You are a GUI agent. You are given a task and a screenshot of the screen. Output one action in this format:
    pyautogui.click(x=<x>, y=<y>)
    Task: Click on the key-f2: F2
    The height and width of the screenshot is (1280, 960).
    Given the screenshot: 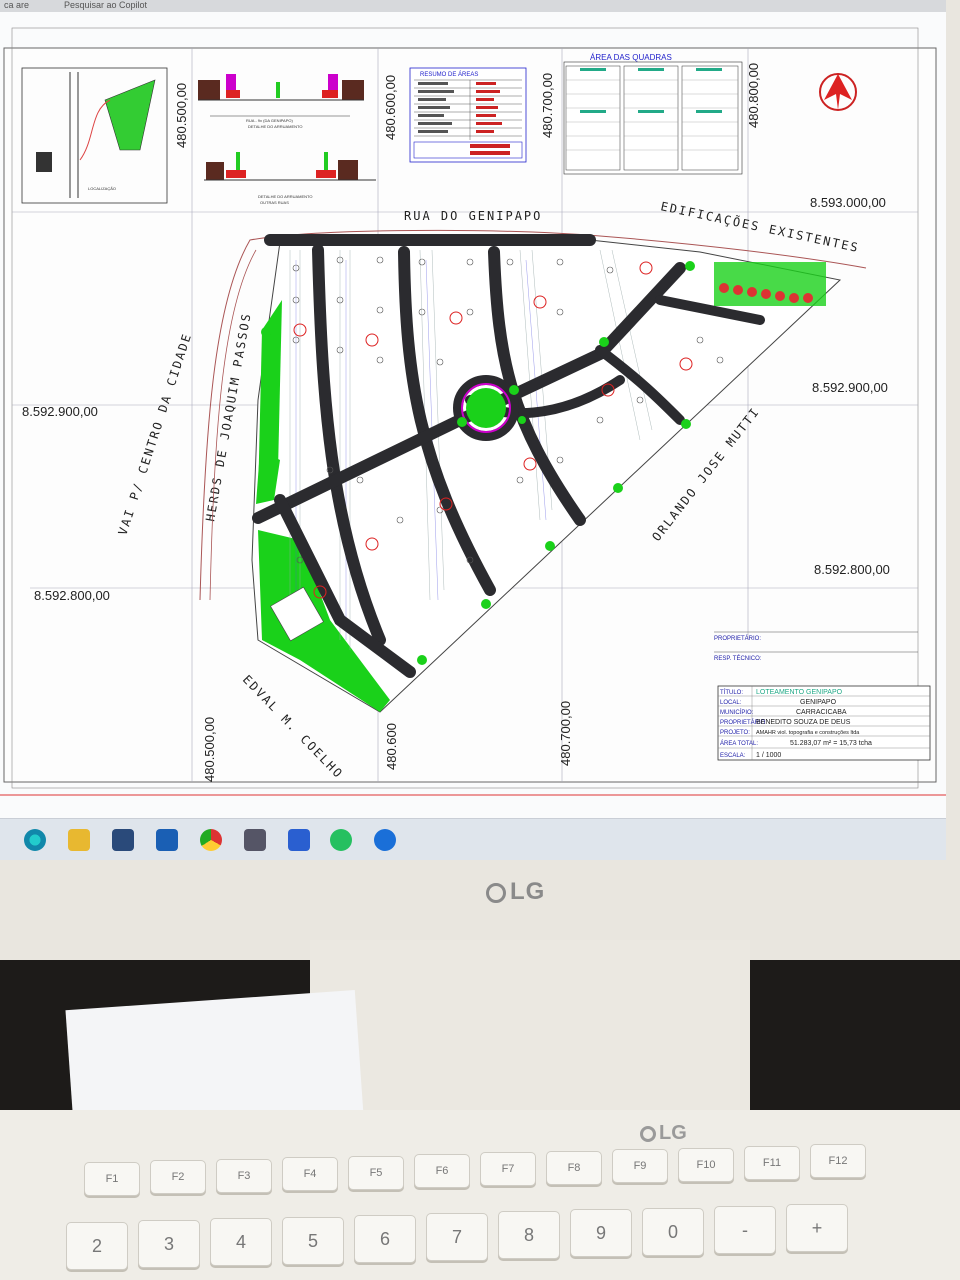 What is the action you would take?
    pyautogui.click(x=178, y=1177)
    